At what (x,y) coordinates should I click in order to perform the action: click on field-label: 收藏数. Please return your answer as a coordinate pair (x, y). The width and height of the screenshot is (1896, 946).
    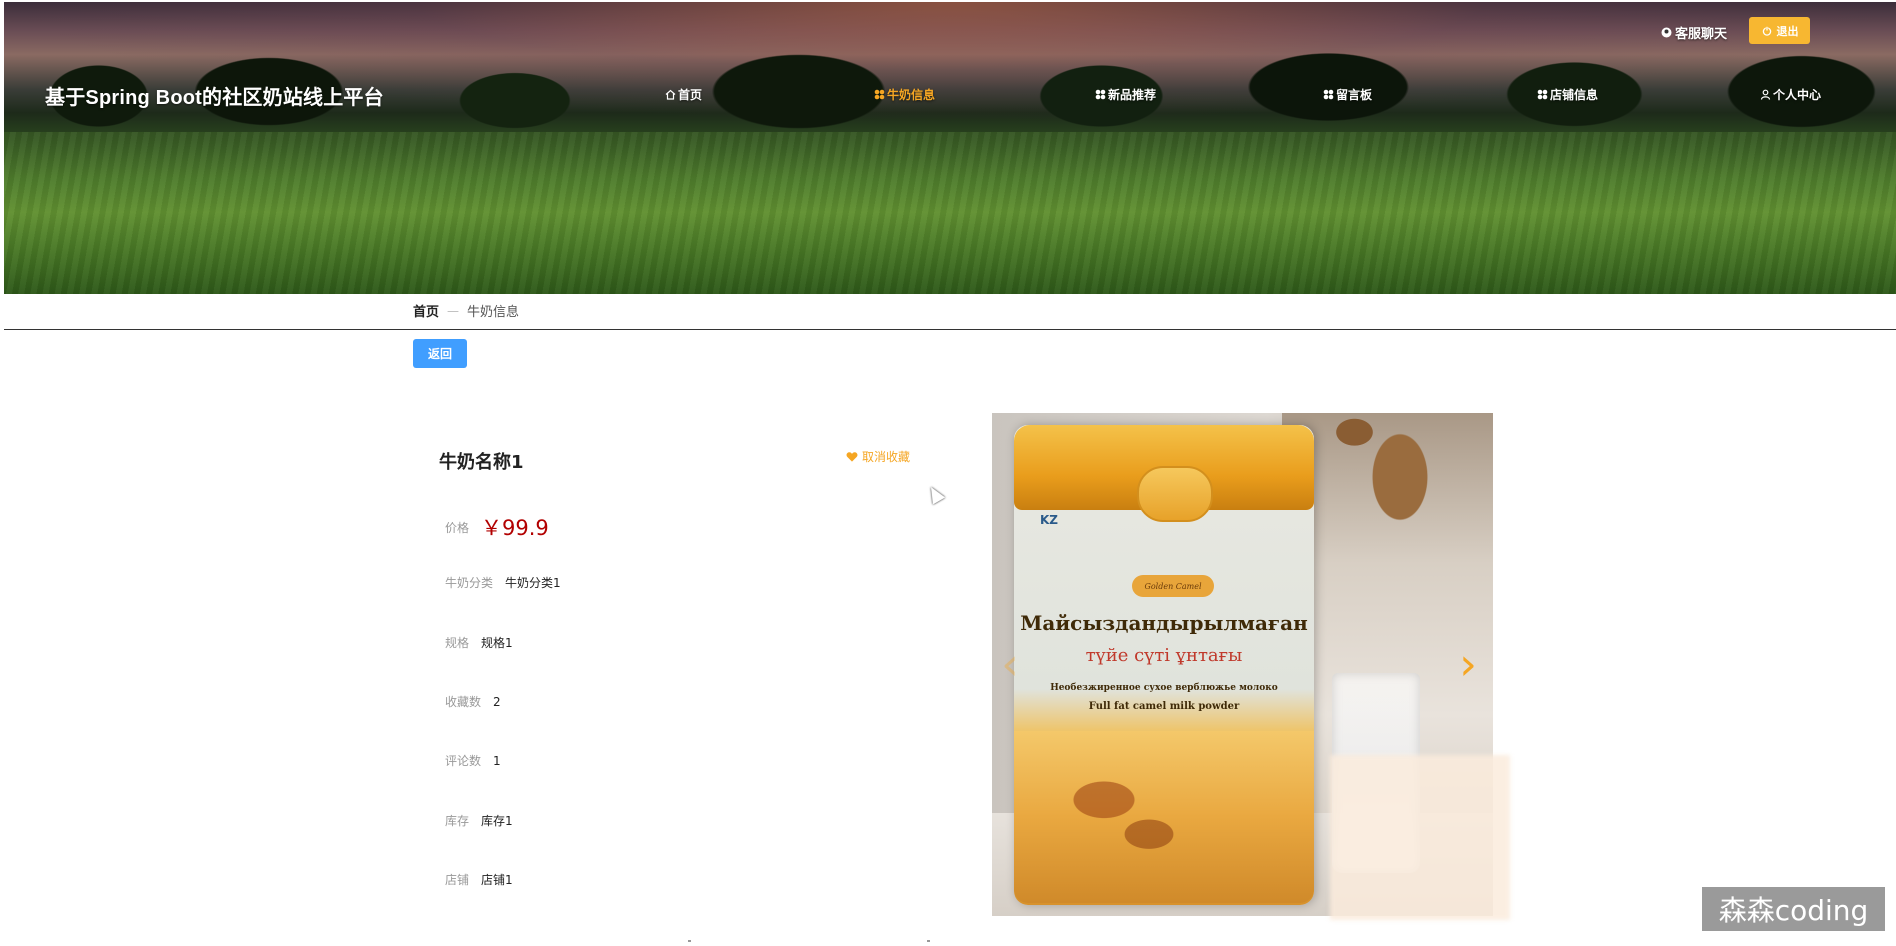
    Looking at the image, I should click on (463, 702).